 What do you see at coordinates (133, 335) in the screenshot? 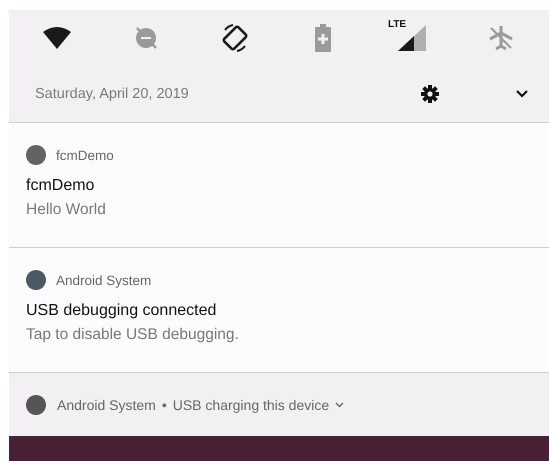
I see `notification-text: Tap to disable USB debugging.` at bounding box center [133, 335].